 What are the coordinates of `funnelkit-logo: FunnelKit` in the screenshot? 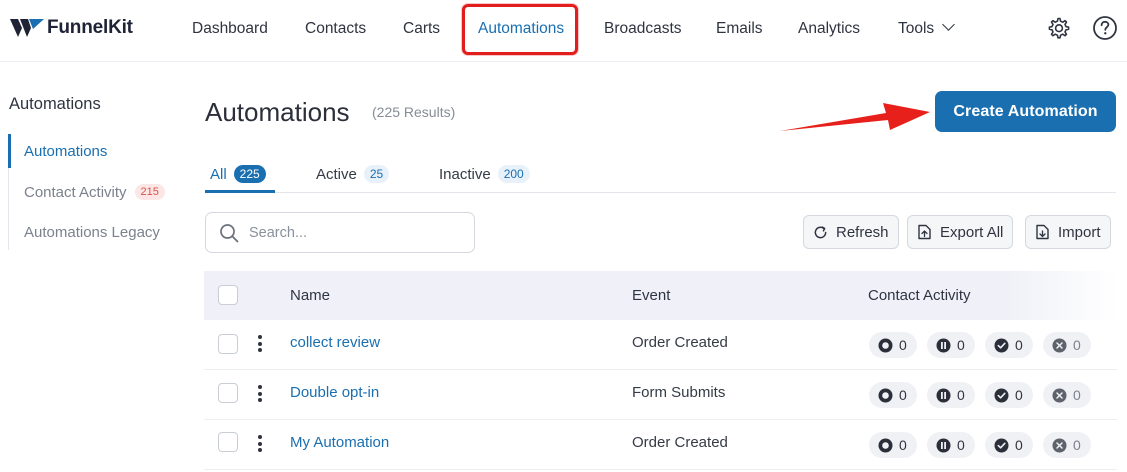 It's located at (71, 28).